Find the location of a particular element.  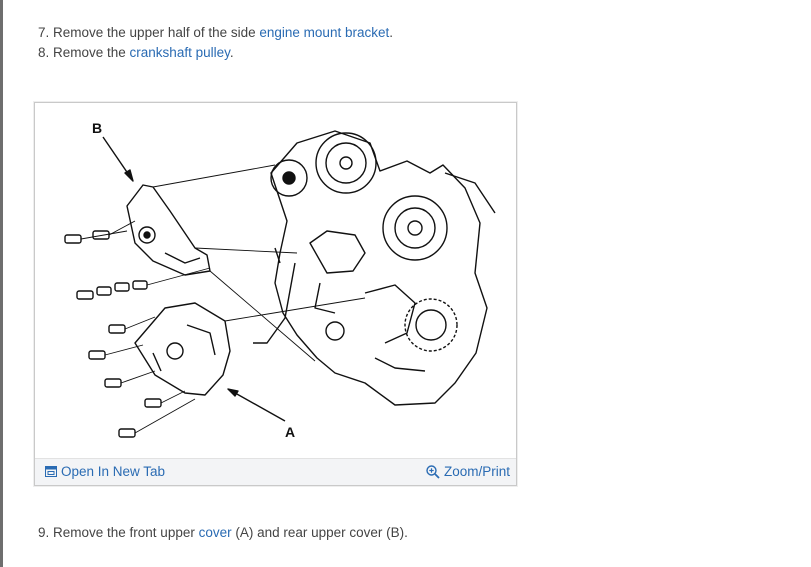

callout-b: B is located at coordinates (97, 128).